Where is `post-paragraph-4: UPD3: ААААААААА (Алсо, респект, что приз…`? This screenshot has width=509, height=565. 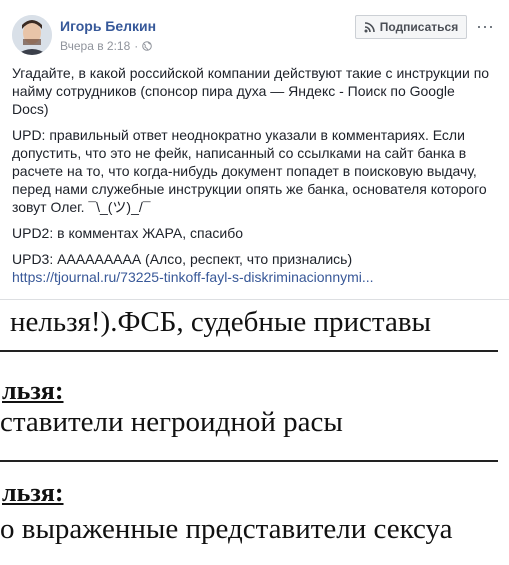
post-paragraph-4: UPD3: ААААААААА (Алсо, респект, что приз… is located at coordinates (182, 259).